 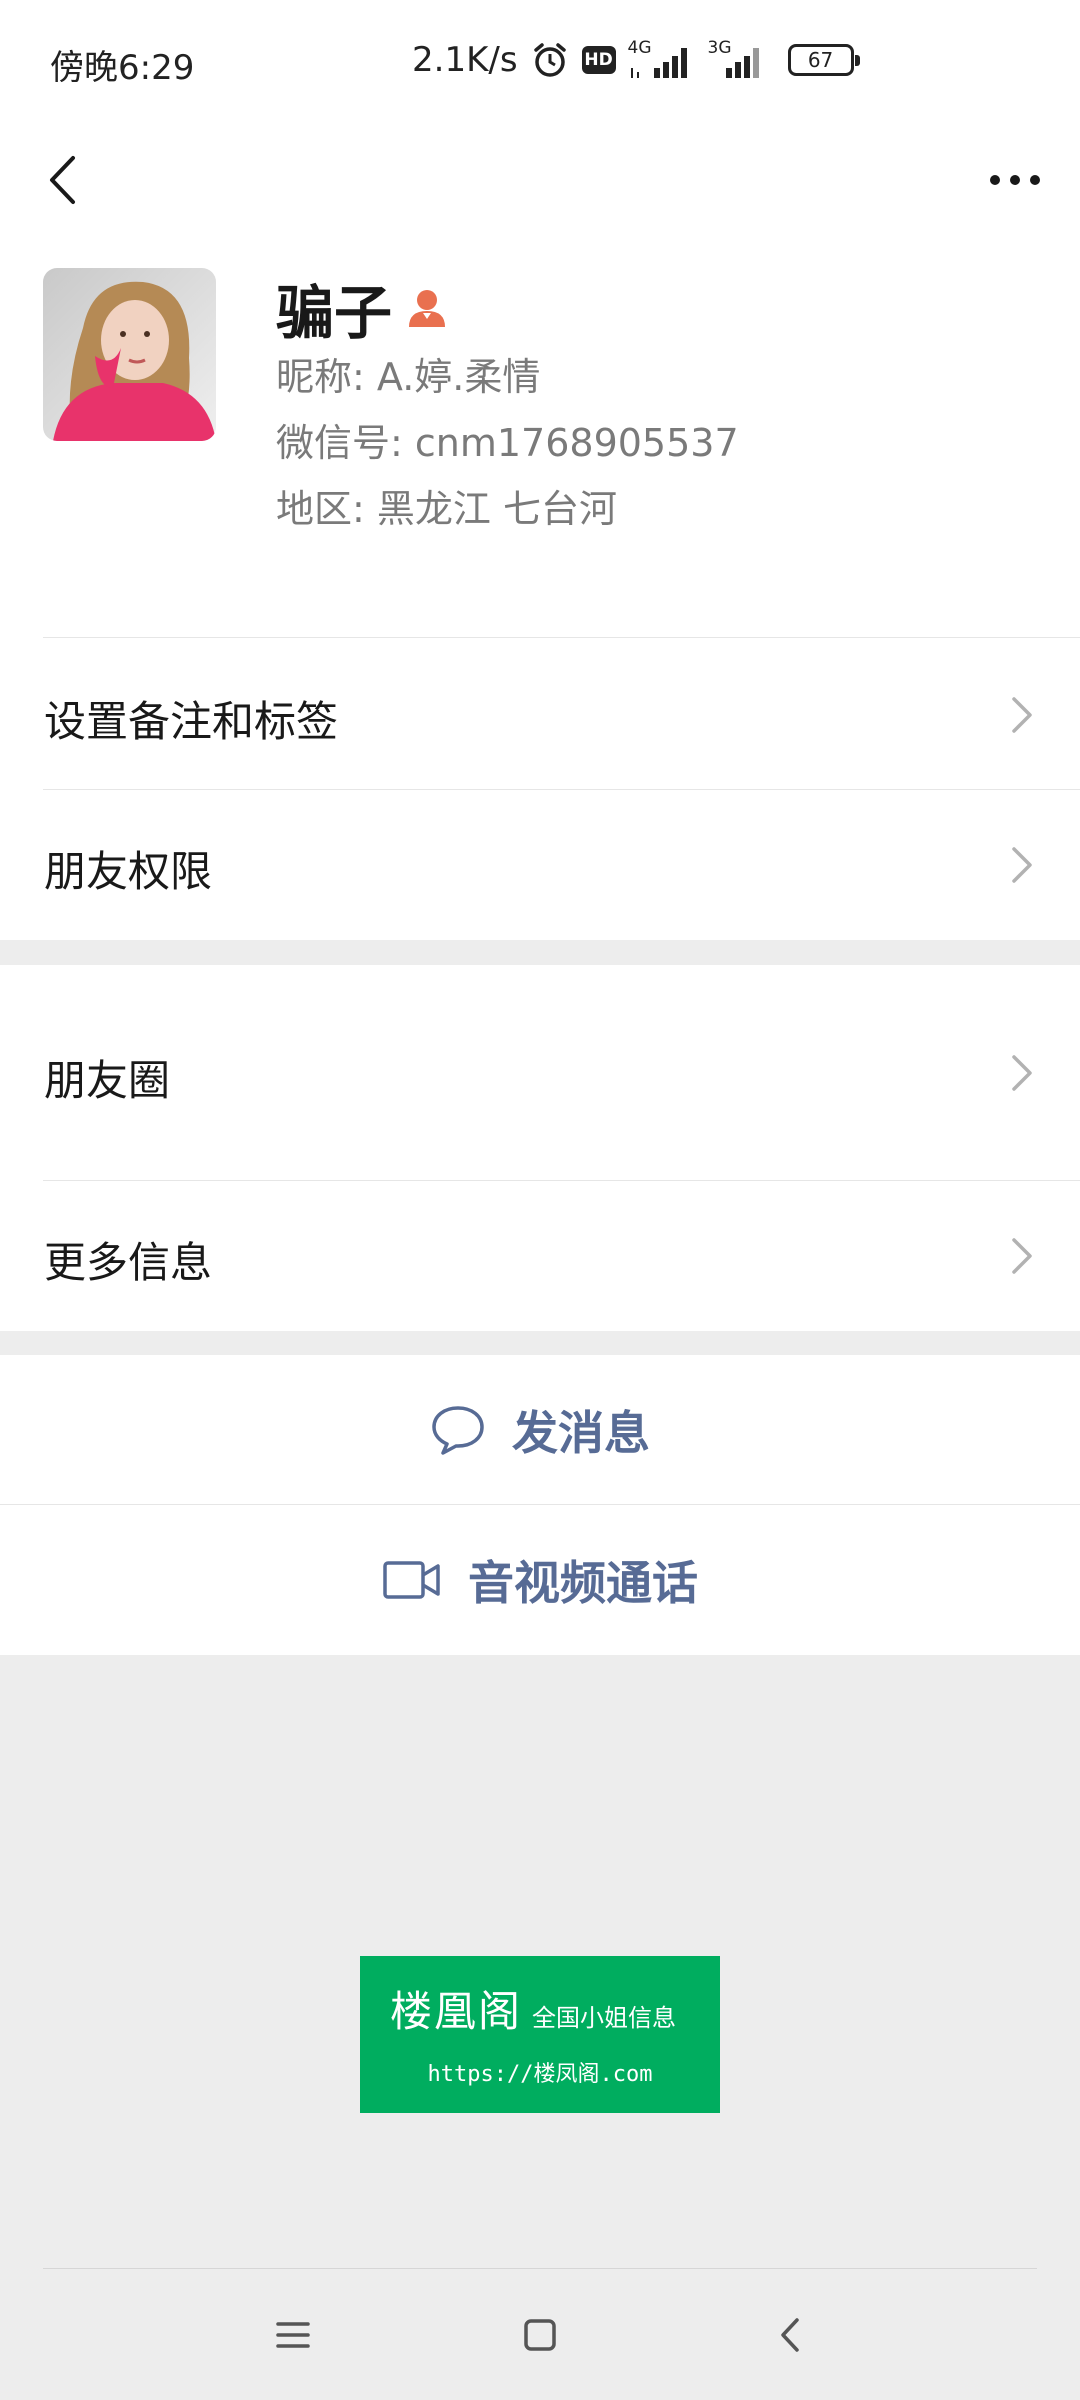 I want to click on back-triangle-icon, so click(x=790, y=2335).